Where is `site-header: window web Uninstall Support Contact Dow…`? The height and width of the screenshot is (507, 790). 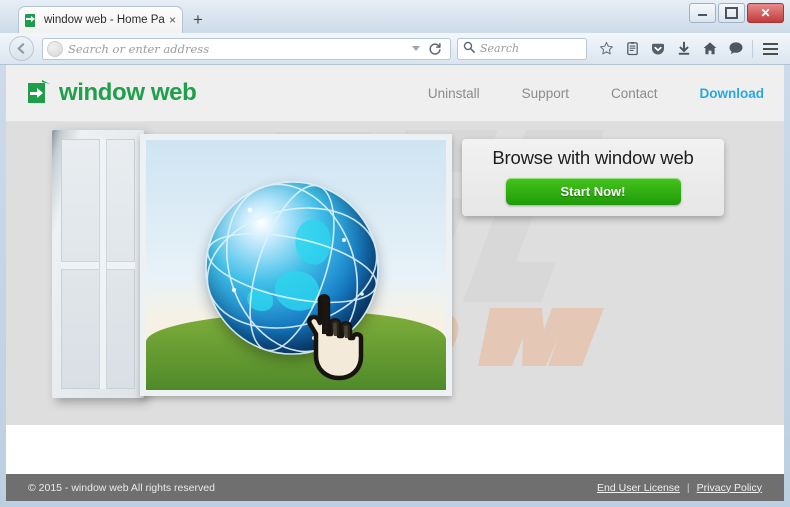
site-header: window web Uninstall Support Contact Dow… is located at coordinates (395, 93).